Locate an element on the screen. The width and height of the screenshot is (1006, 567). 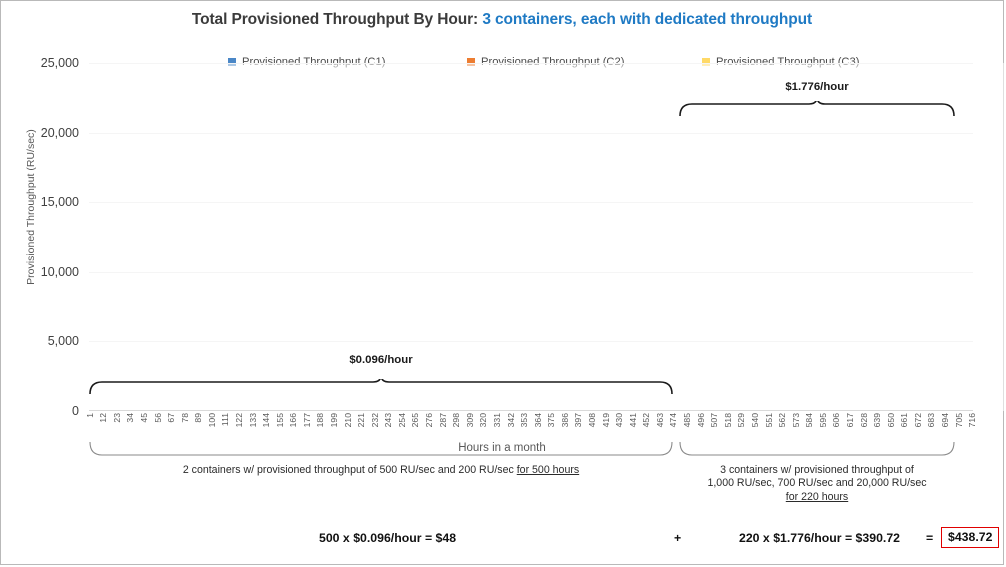
y-axis-tick-label: 25,000 is located at coordinates (59, 63).